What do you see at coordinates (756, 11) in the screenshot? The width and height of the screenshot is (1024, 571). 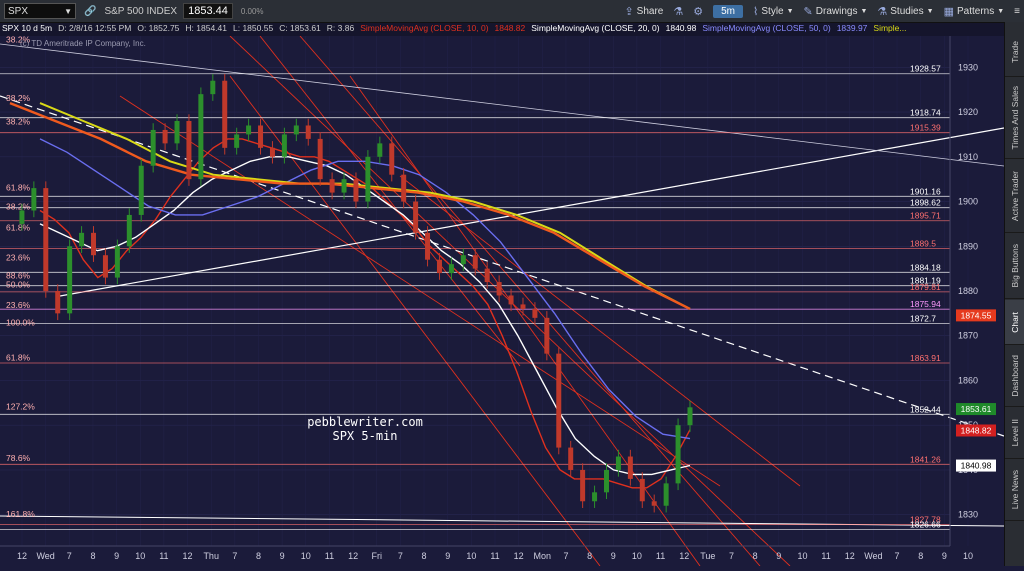 I see `style-icon: ⌇` at bounding box center [756, 11].